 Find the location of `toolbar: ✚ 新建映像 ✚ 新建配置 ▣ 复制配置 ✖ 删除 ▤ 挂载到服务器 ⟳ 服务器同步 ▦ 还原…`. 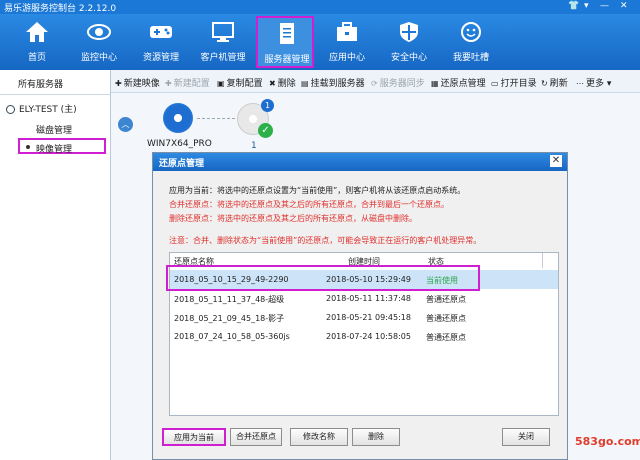

toolbar: ✚ 新建映像 ✚ 新建配置 ▣ 复制配置 ✖ 删除 ▤ 挂载到服务器 ⟳ 服务器同步 ▦ 还原… is located at coordinates (375, 81).